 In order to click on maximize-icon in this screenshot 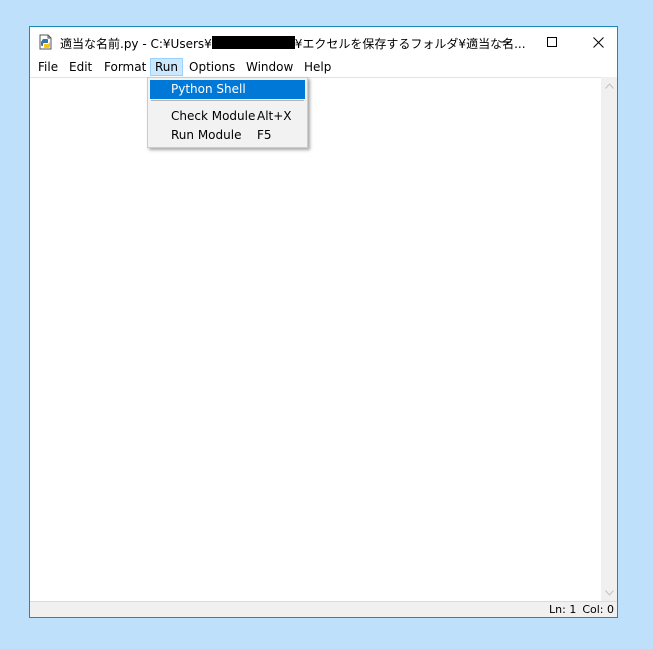, I will do `click(552, 42)`.